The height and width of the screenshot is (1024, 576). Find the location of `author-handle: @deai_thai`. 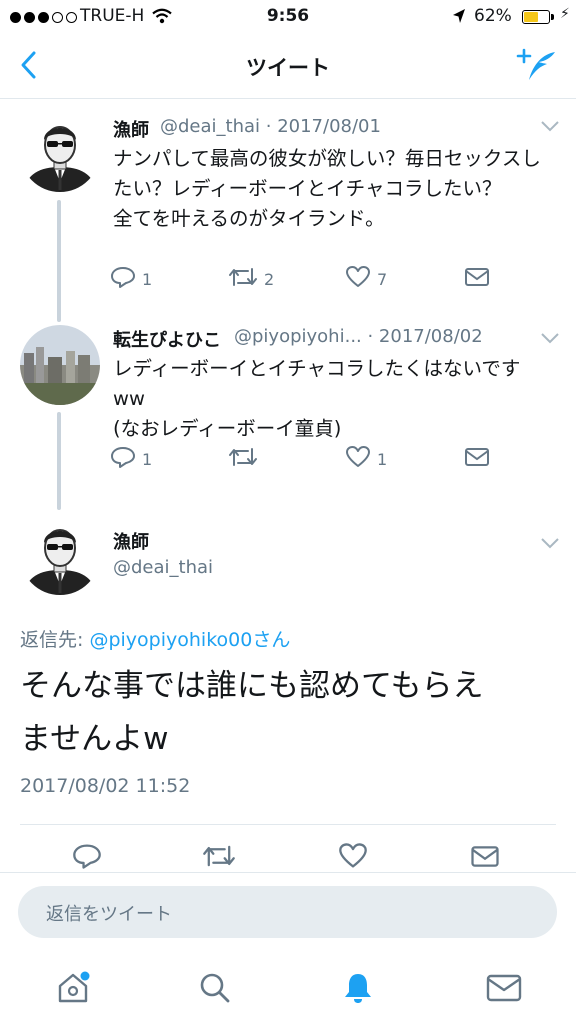

author-handle: @deai_thai is located at coordinates (163, 567).